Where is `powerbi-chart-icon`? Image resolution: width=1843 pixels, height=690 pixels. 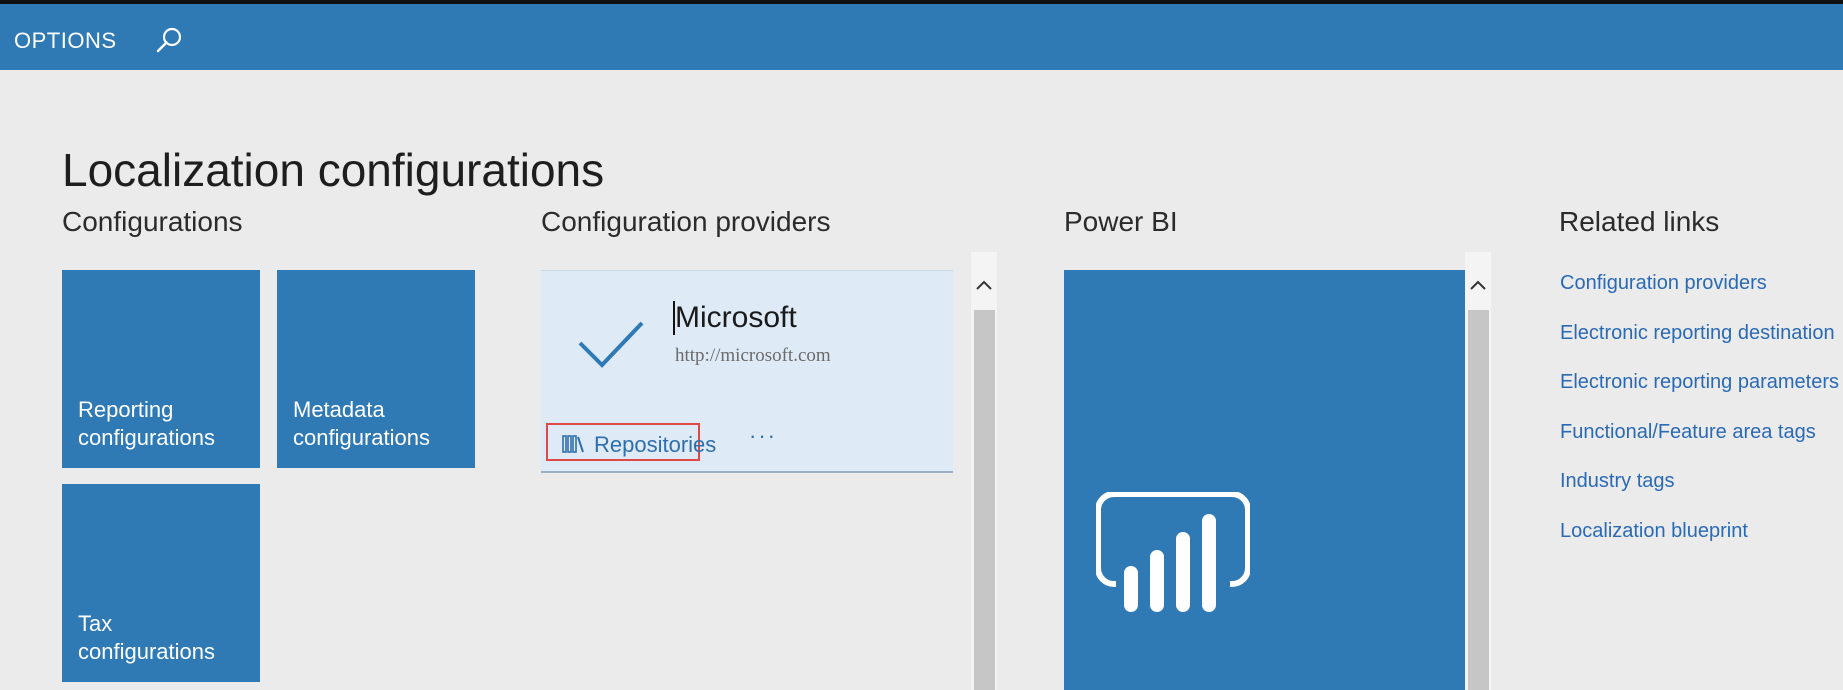
powerbi-chart-icon is located at coordinates (1173, 552).